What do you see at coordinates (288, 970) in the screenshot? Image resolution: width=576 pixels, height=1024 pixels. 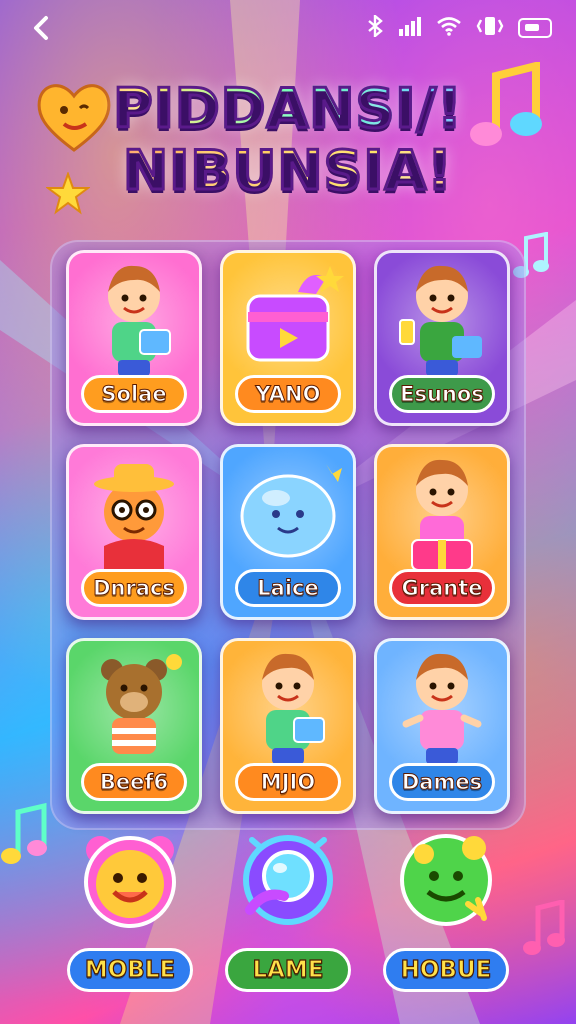 I see `bottom-label: LAME` at bounding box center [288, 970].